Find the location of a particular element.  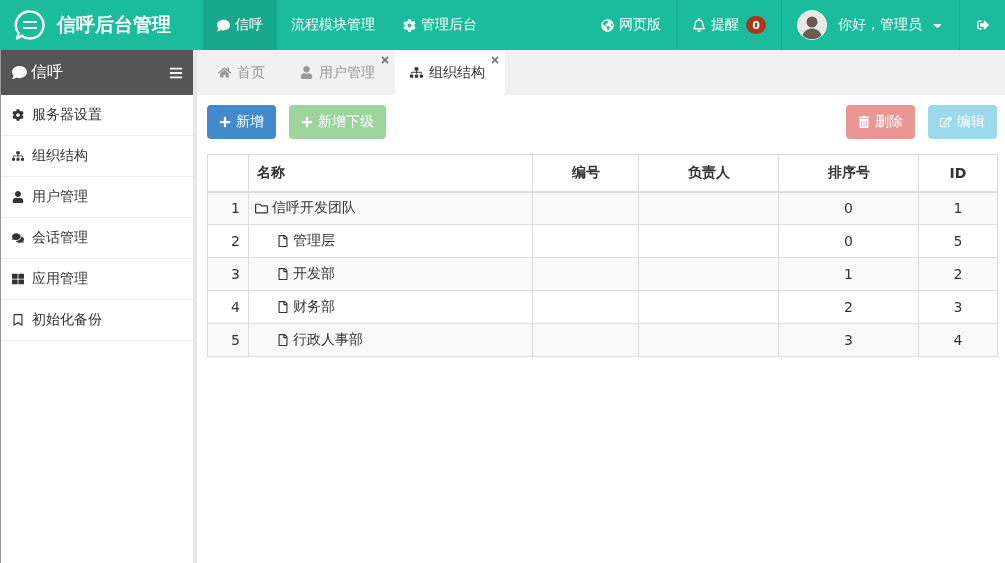

table-cell: 4 is located at coordinates (958, 340).